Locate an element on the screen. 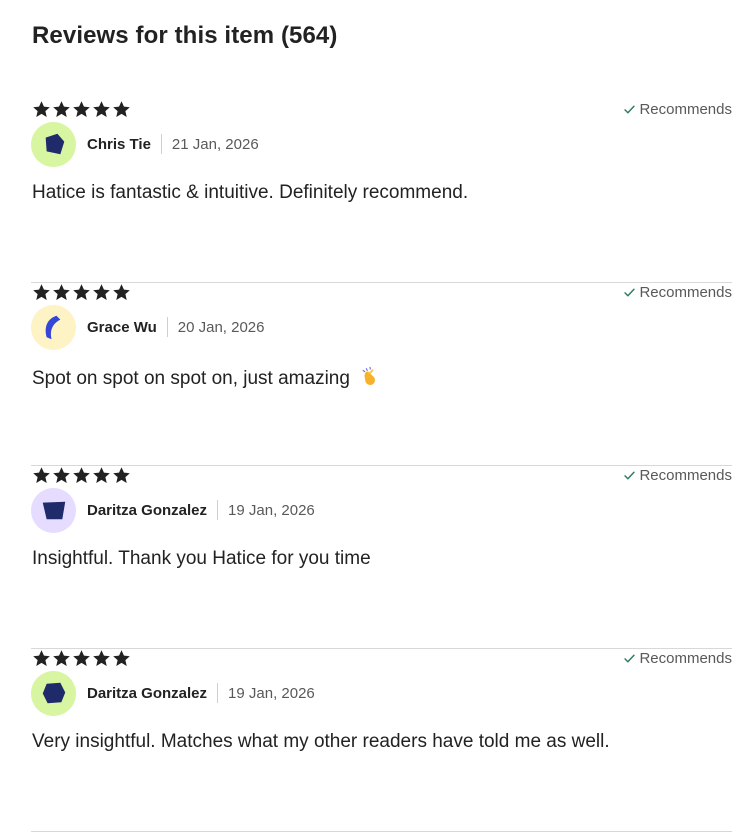 The height and width of the screenshot is (834, 755). review-date: 21 Jan, 2026 is located at coordinates (215, 144).